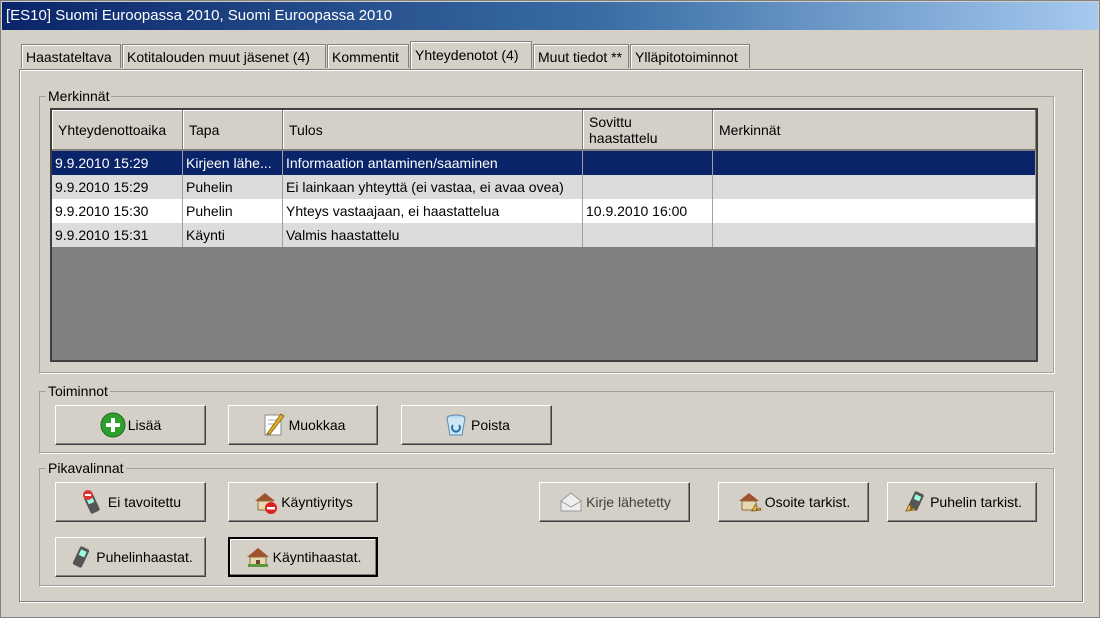 This screenshot has width=1100, height=618. I want to click on tab-kommentit: Kommentit, so click(368, 56).